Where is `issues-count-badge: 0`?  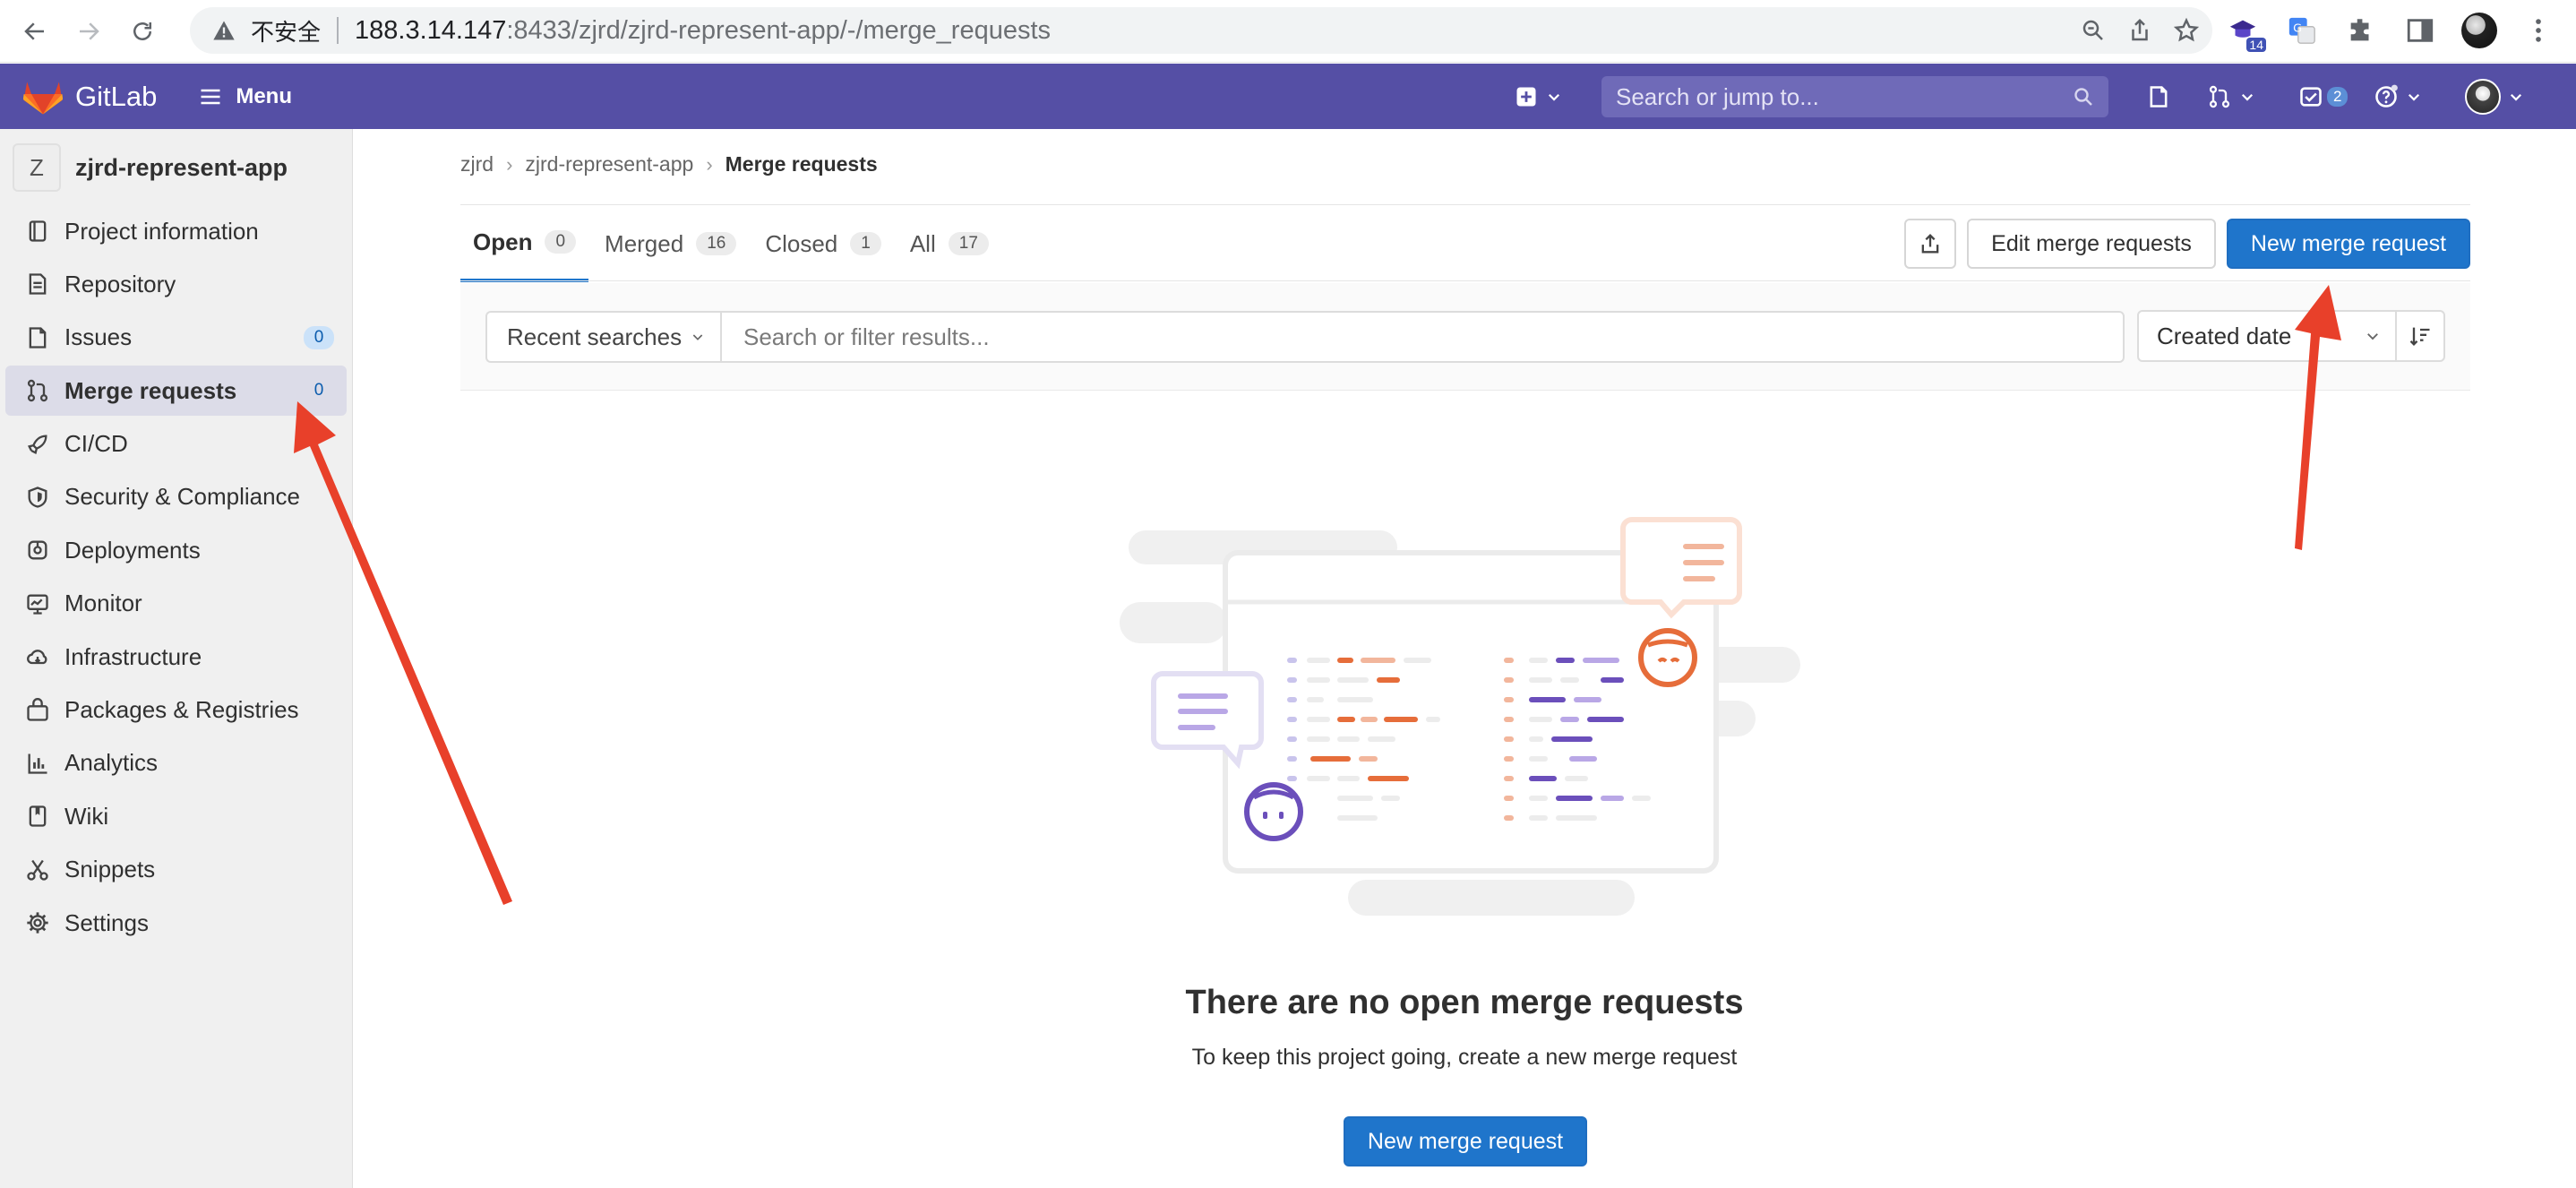 issues-count-badge: 0 is located at coordinates (319, 337).